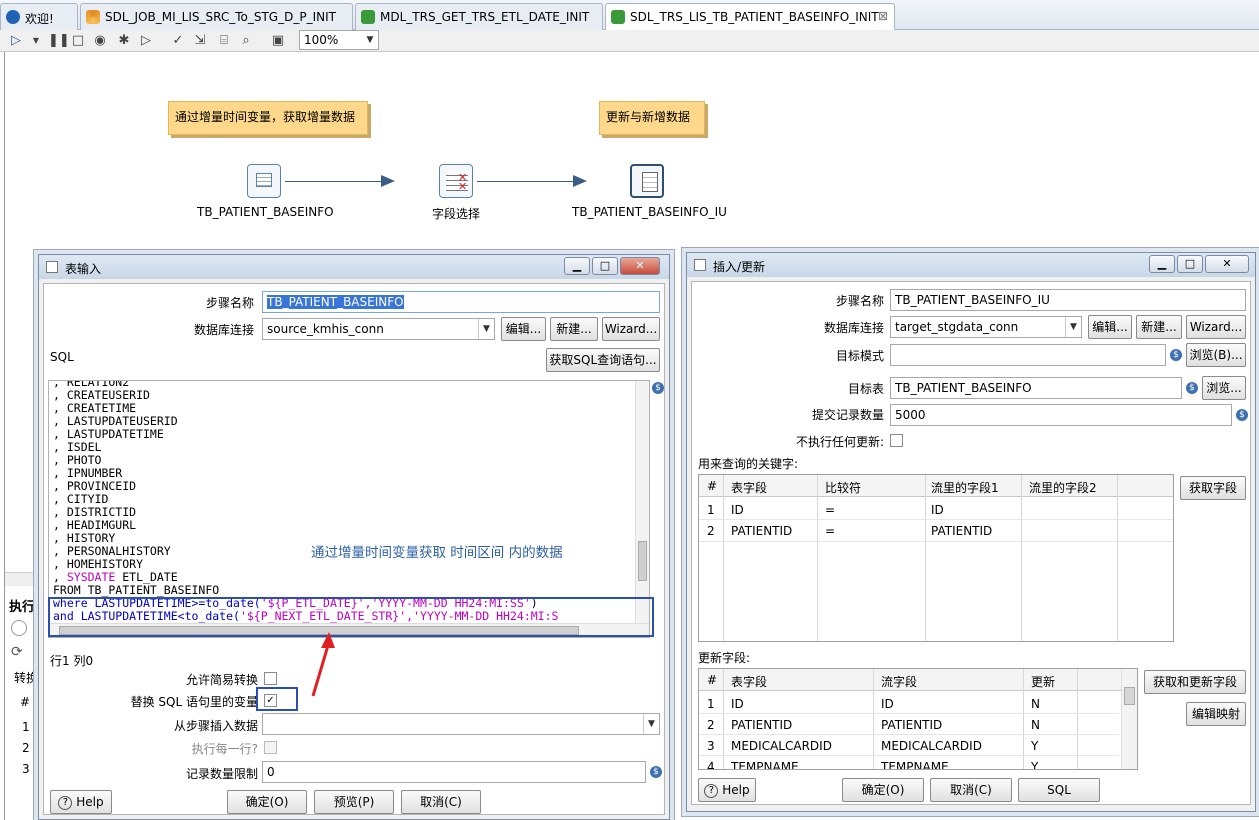 Image resolution: width=1259 pixels, height=820 pixels. What do you see at coordinates (378, 329) in the screenshot?
I see `db-connection-select: source_kmhis_conn ▼` at bounding box center [378, 329].